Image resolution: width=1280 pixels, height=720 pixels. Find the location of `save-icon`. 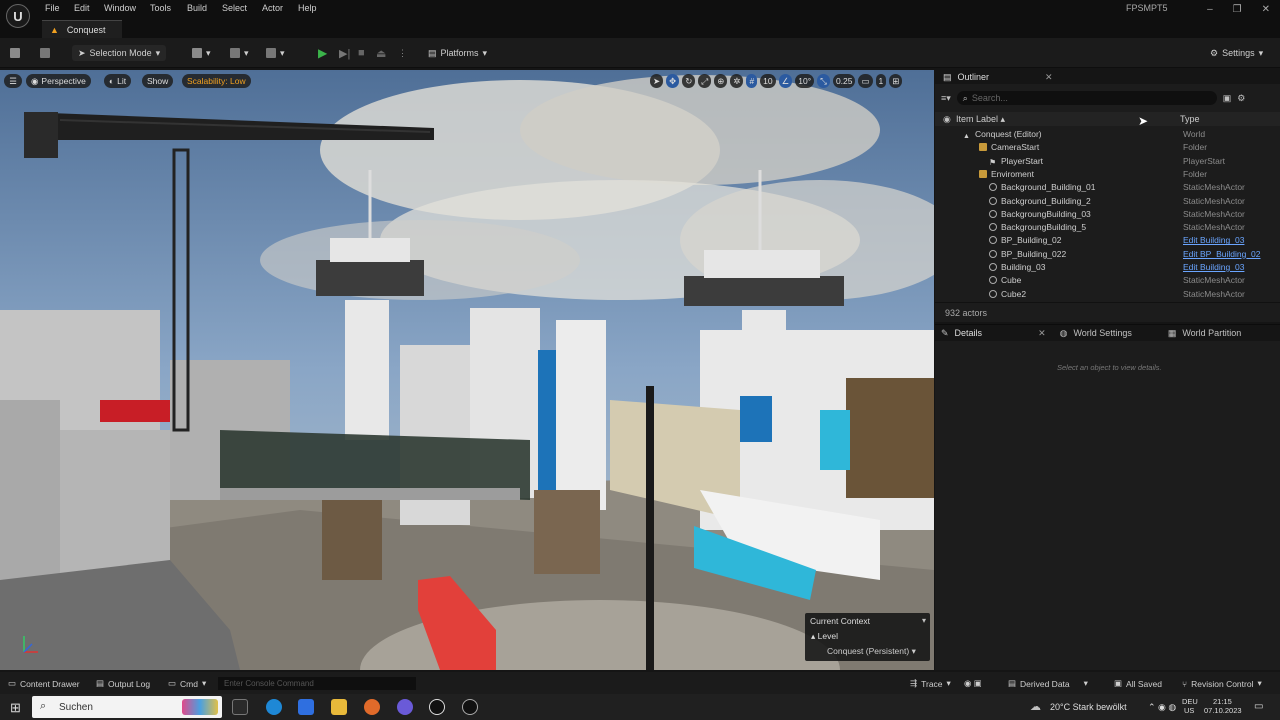

save-icon is located at coordinates (15, 53).